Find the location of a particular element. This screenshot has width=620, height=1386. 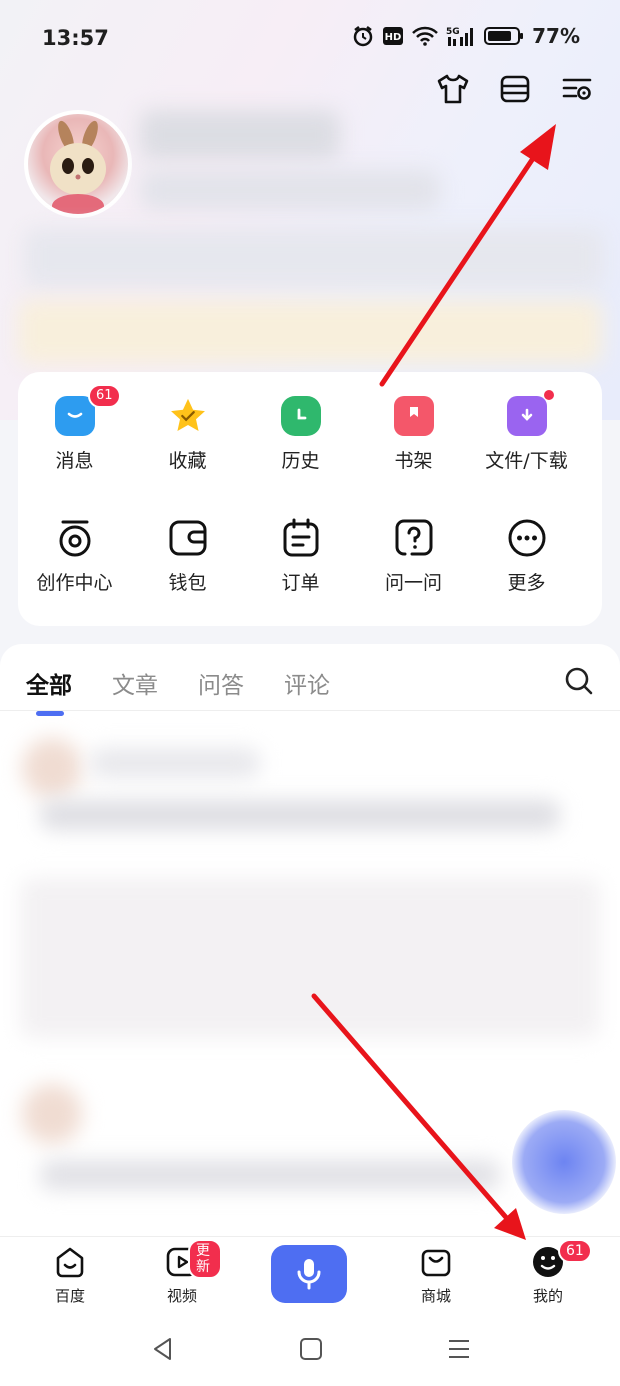

quick-menu-row-1: 61 消息 收藏 历史 书架 文件/下载 is located at coordinates (310, 428).